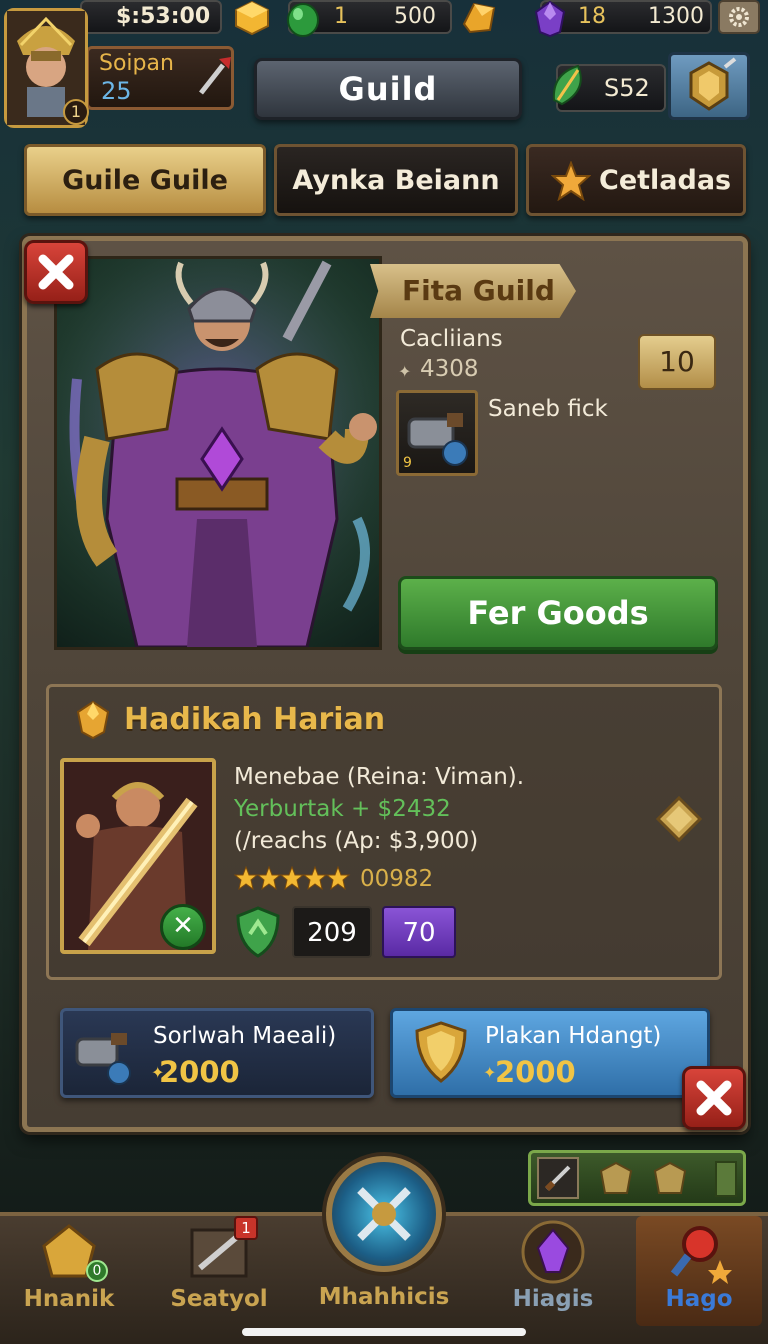 Image resolution: width=768 pixels, height=1344 pixels. I want to click on daily-line-3: (/reachs (Ap: $3,900), so click(356, 841).